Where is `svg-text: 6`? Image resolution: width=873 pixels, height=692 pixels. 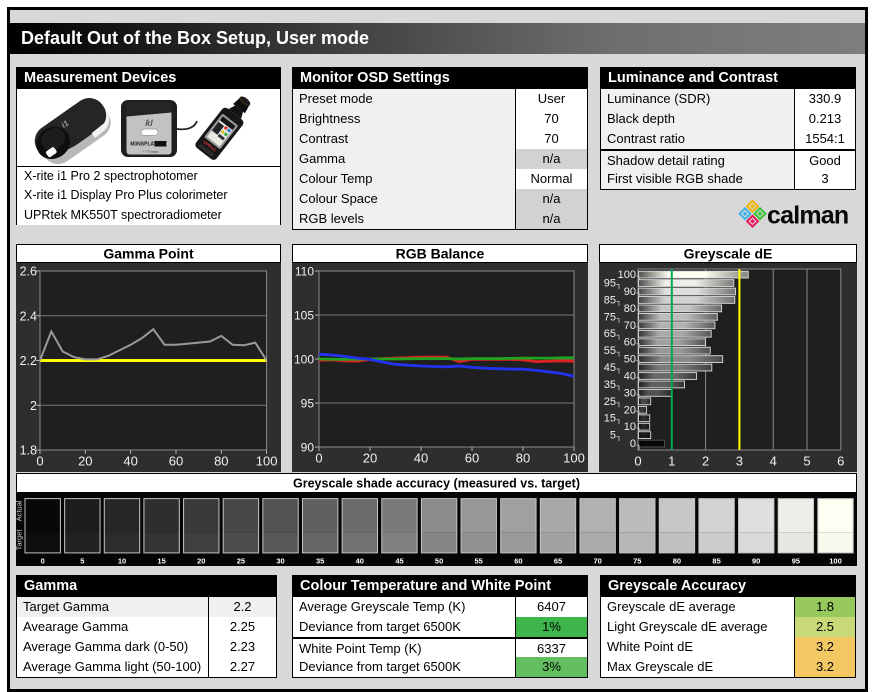 svg-text: 6 is located at coordinates (840, 461).